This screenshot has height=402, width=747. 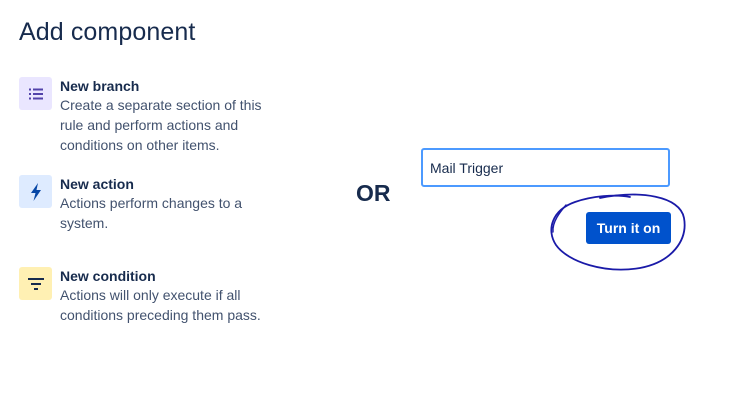 What do you see at coordinates (628, 228) in the screenshot?
I see `turn-it-on-button: Turn it on` at bounding box center [628, 228].